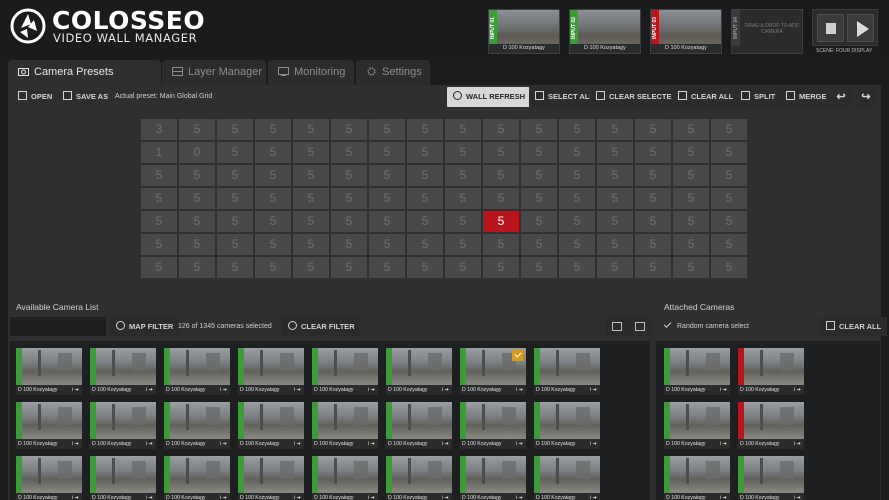  What do you see at coordinates (866, 97) in the screenshot?
I see `redo-button: ↪` at bounding box center [866, 97].